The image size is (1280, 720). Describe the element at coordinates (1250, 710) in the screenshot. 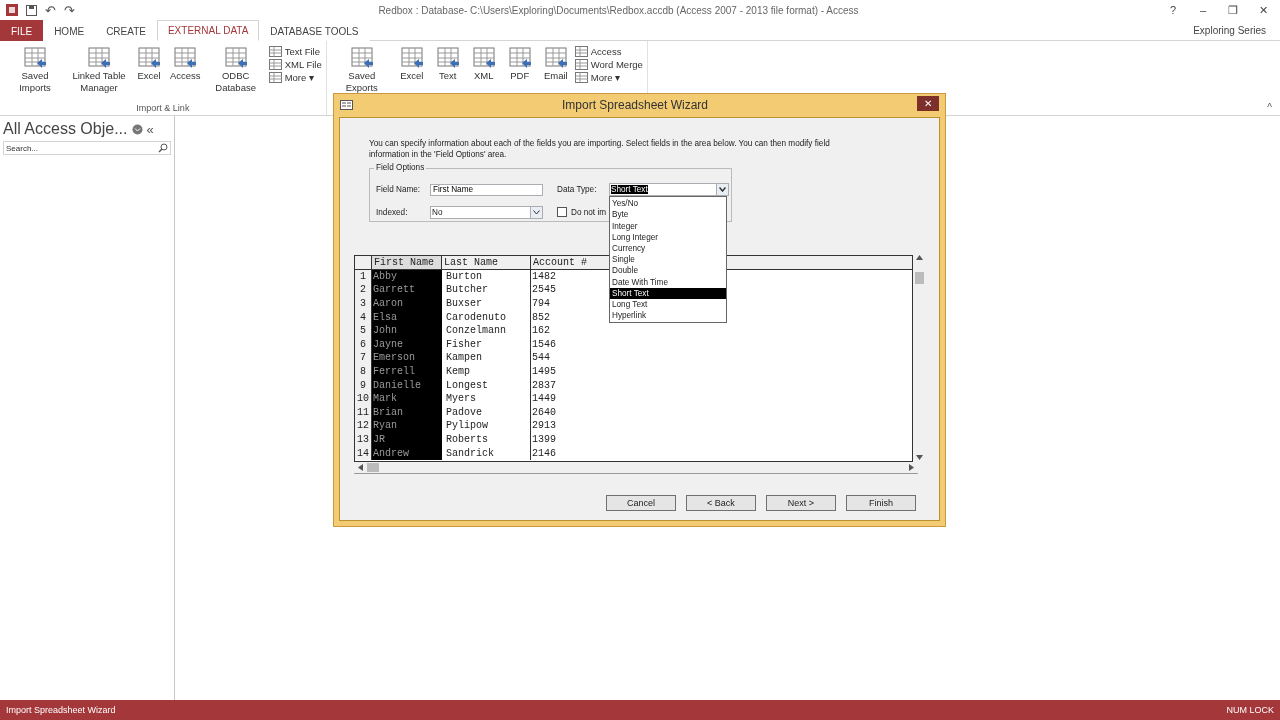

I see `status-indicator: NUM LOCK` at that location.